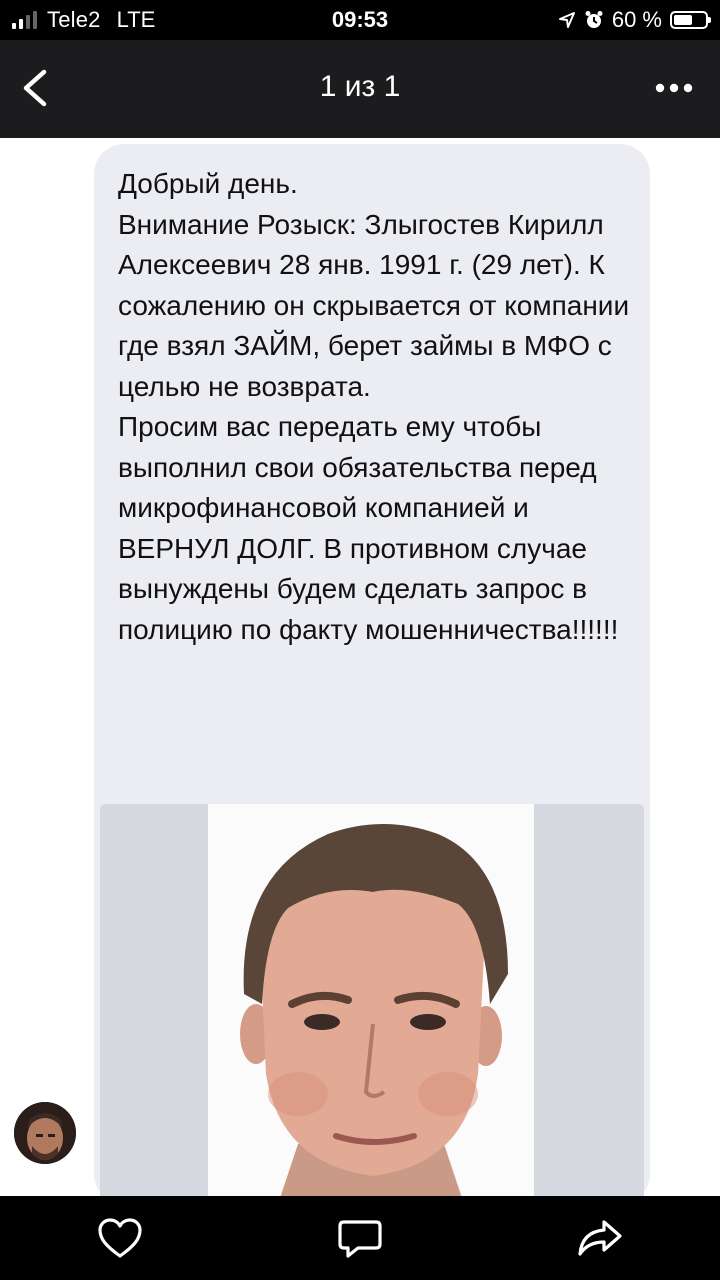 The width and height of the screenshot is (720, 1280). I want to click on comment-button, so click(360, 1238).